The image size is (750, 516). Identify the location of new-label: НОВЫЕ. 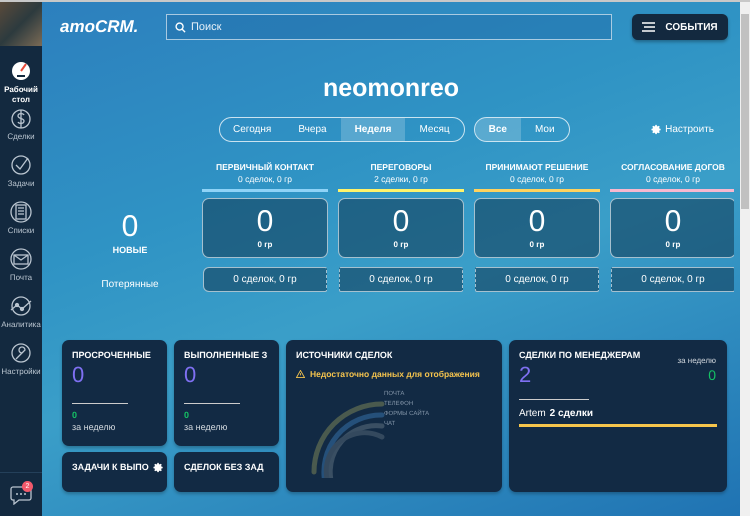
(130, 250).